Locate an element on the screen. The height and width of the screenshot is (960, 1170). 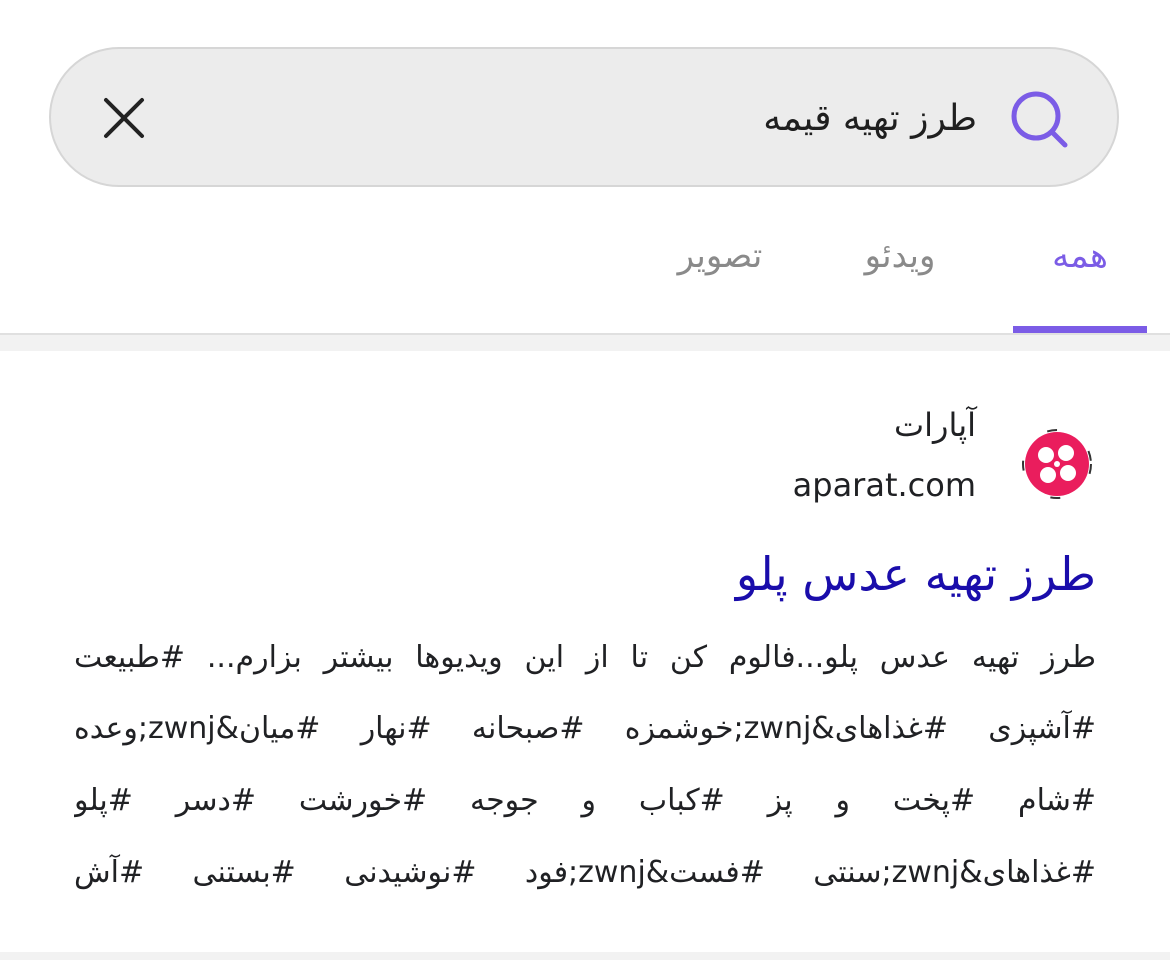
source-url: aparat.com is located at coordinates (884, 485).